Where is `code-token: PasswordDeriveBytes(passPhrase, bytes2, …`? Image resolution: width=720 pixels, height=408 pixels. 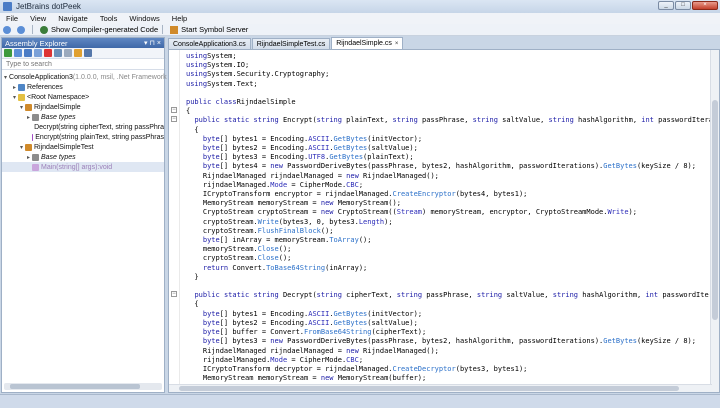 code-token: PasswordDeriveBytes(passPhrase, bytes2, … is located at coordinates (443, 166).